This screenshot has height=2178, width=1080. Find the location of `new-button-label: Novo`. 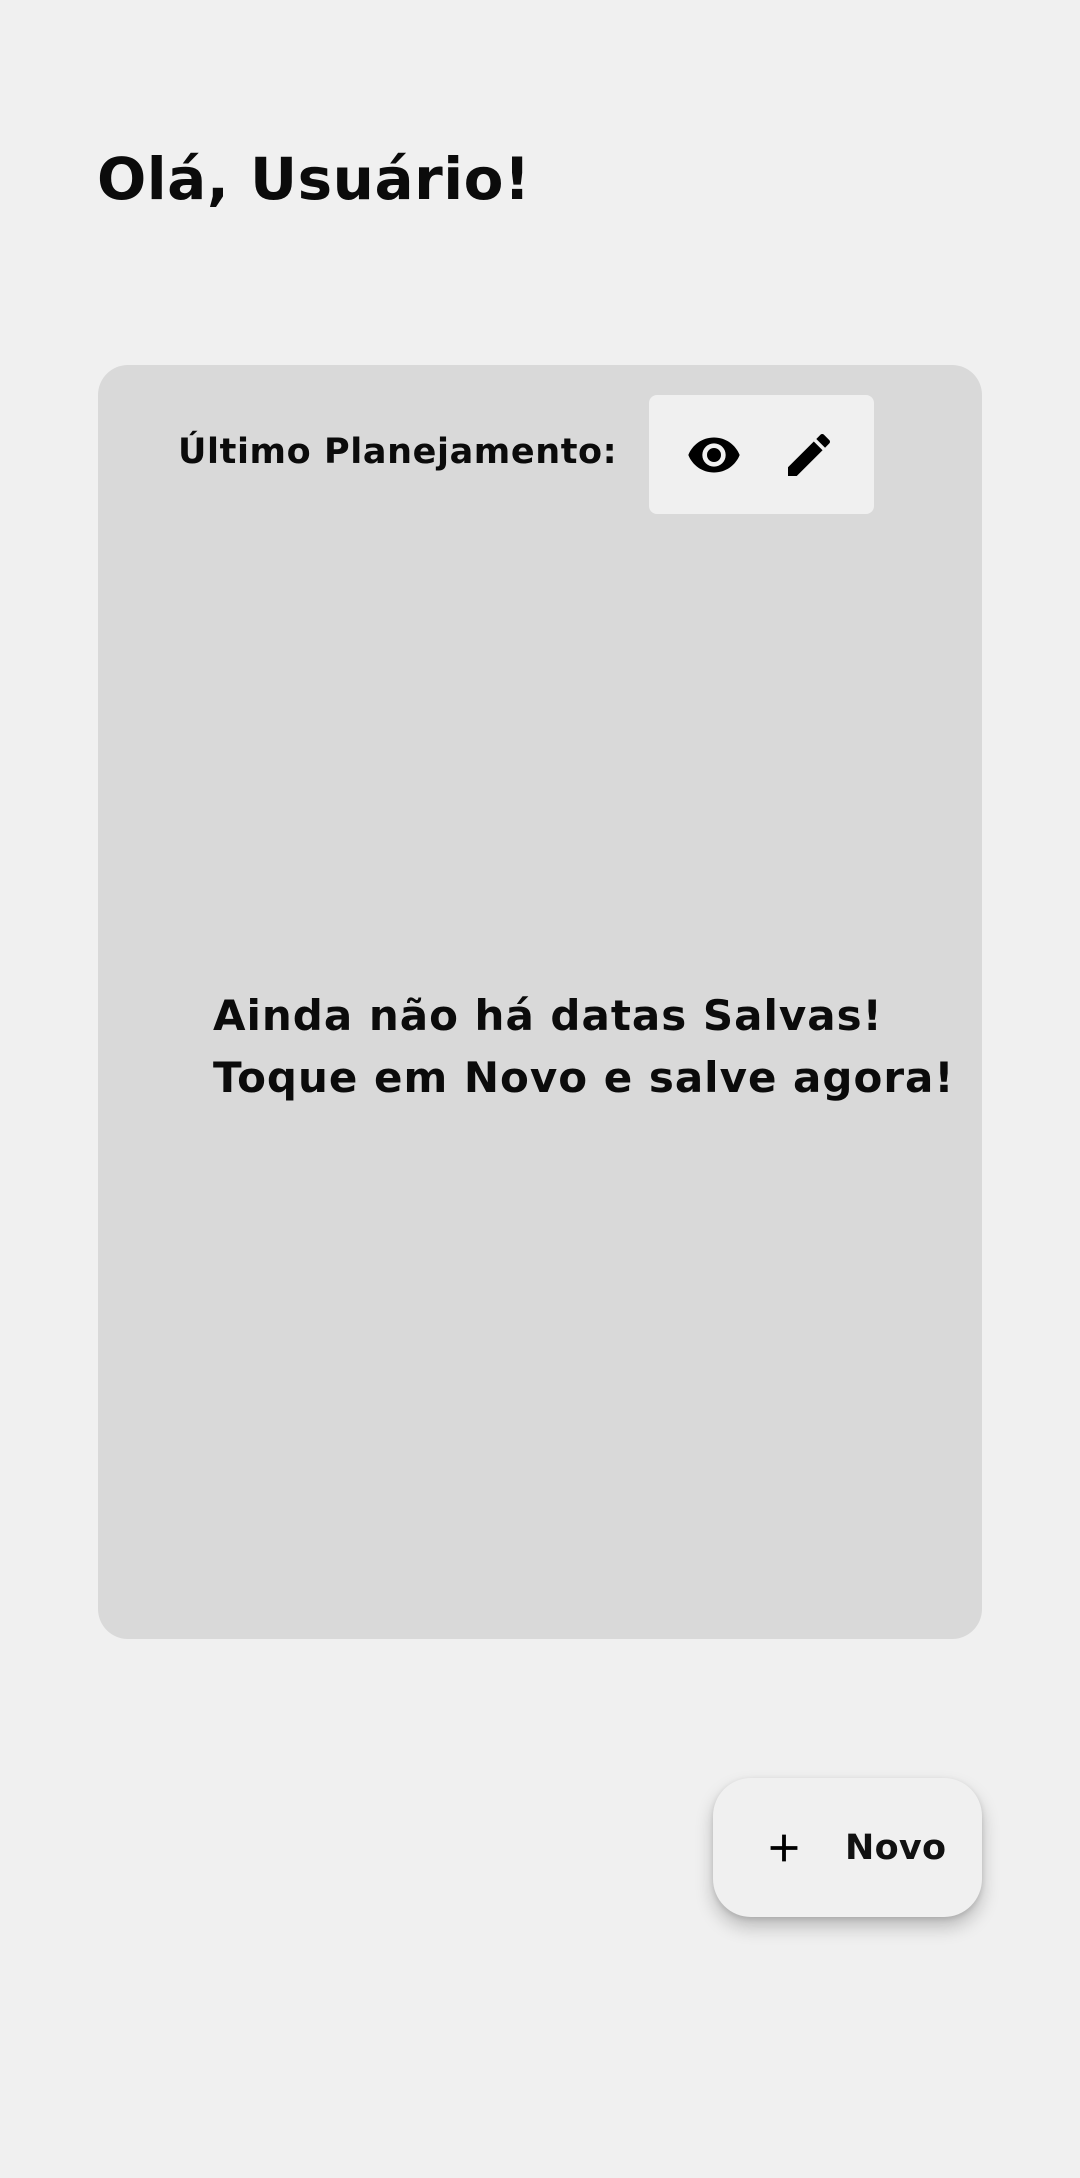

new-button-label: Novo is located at coordinates (896, 1847).